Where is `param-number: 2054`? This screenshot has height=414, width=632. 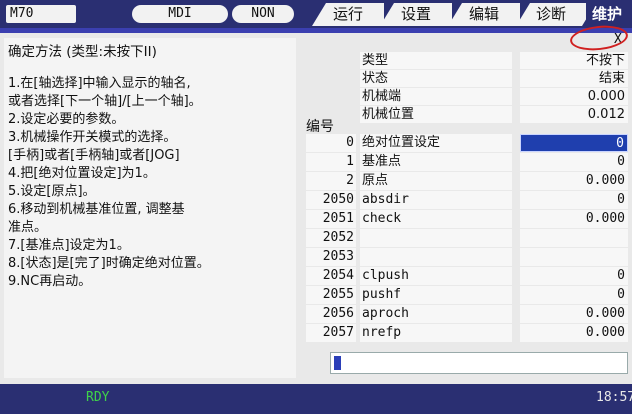 param-number: 2054 is located at coordinates (331, 276).